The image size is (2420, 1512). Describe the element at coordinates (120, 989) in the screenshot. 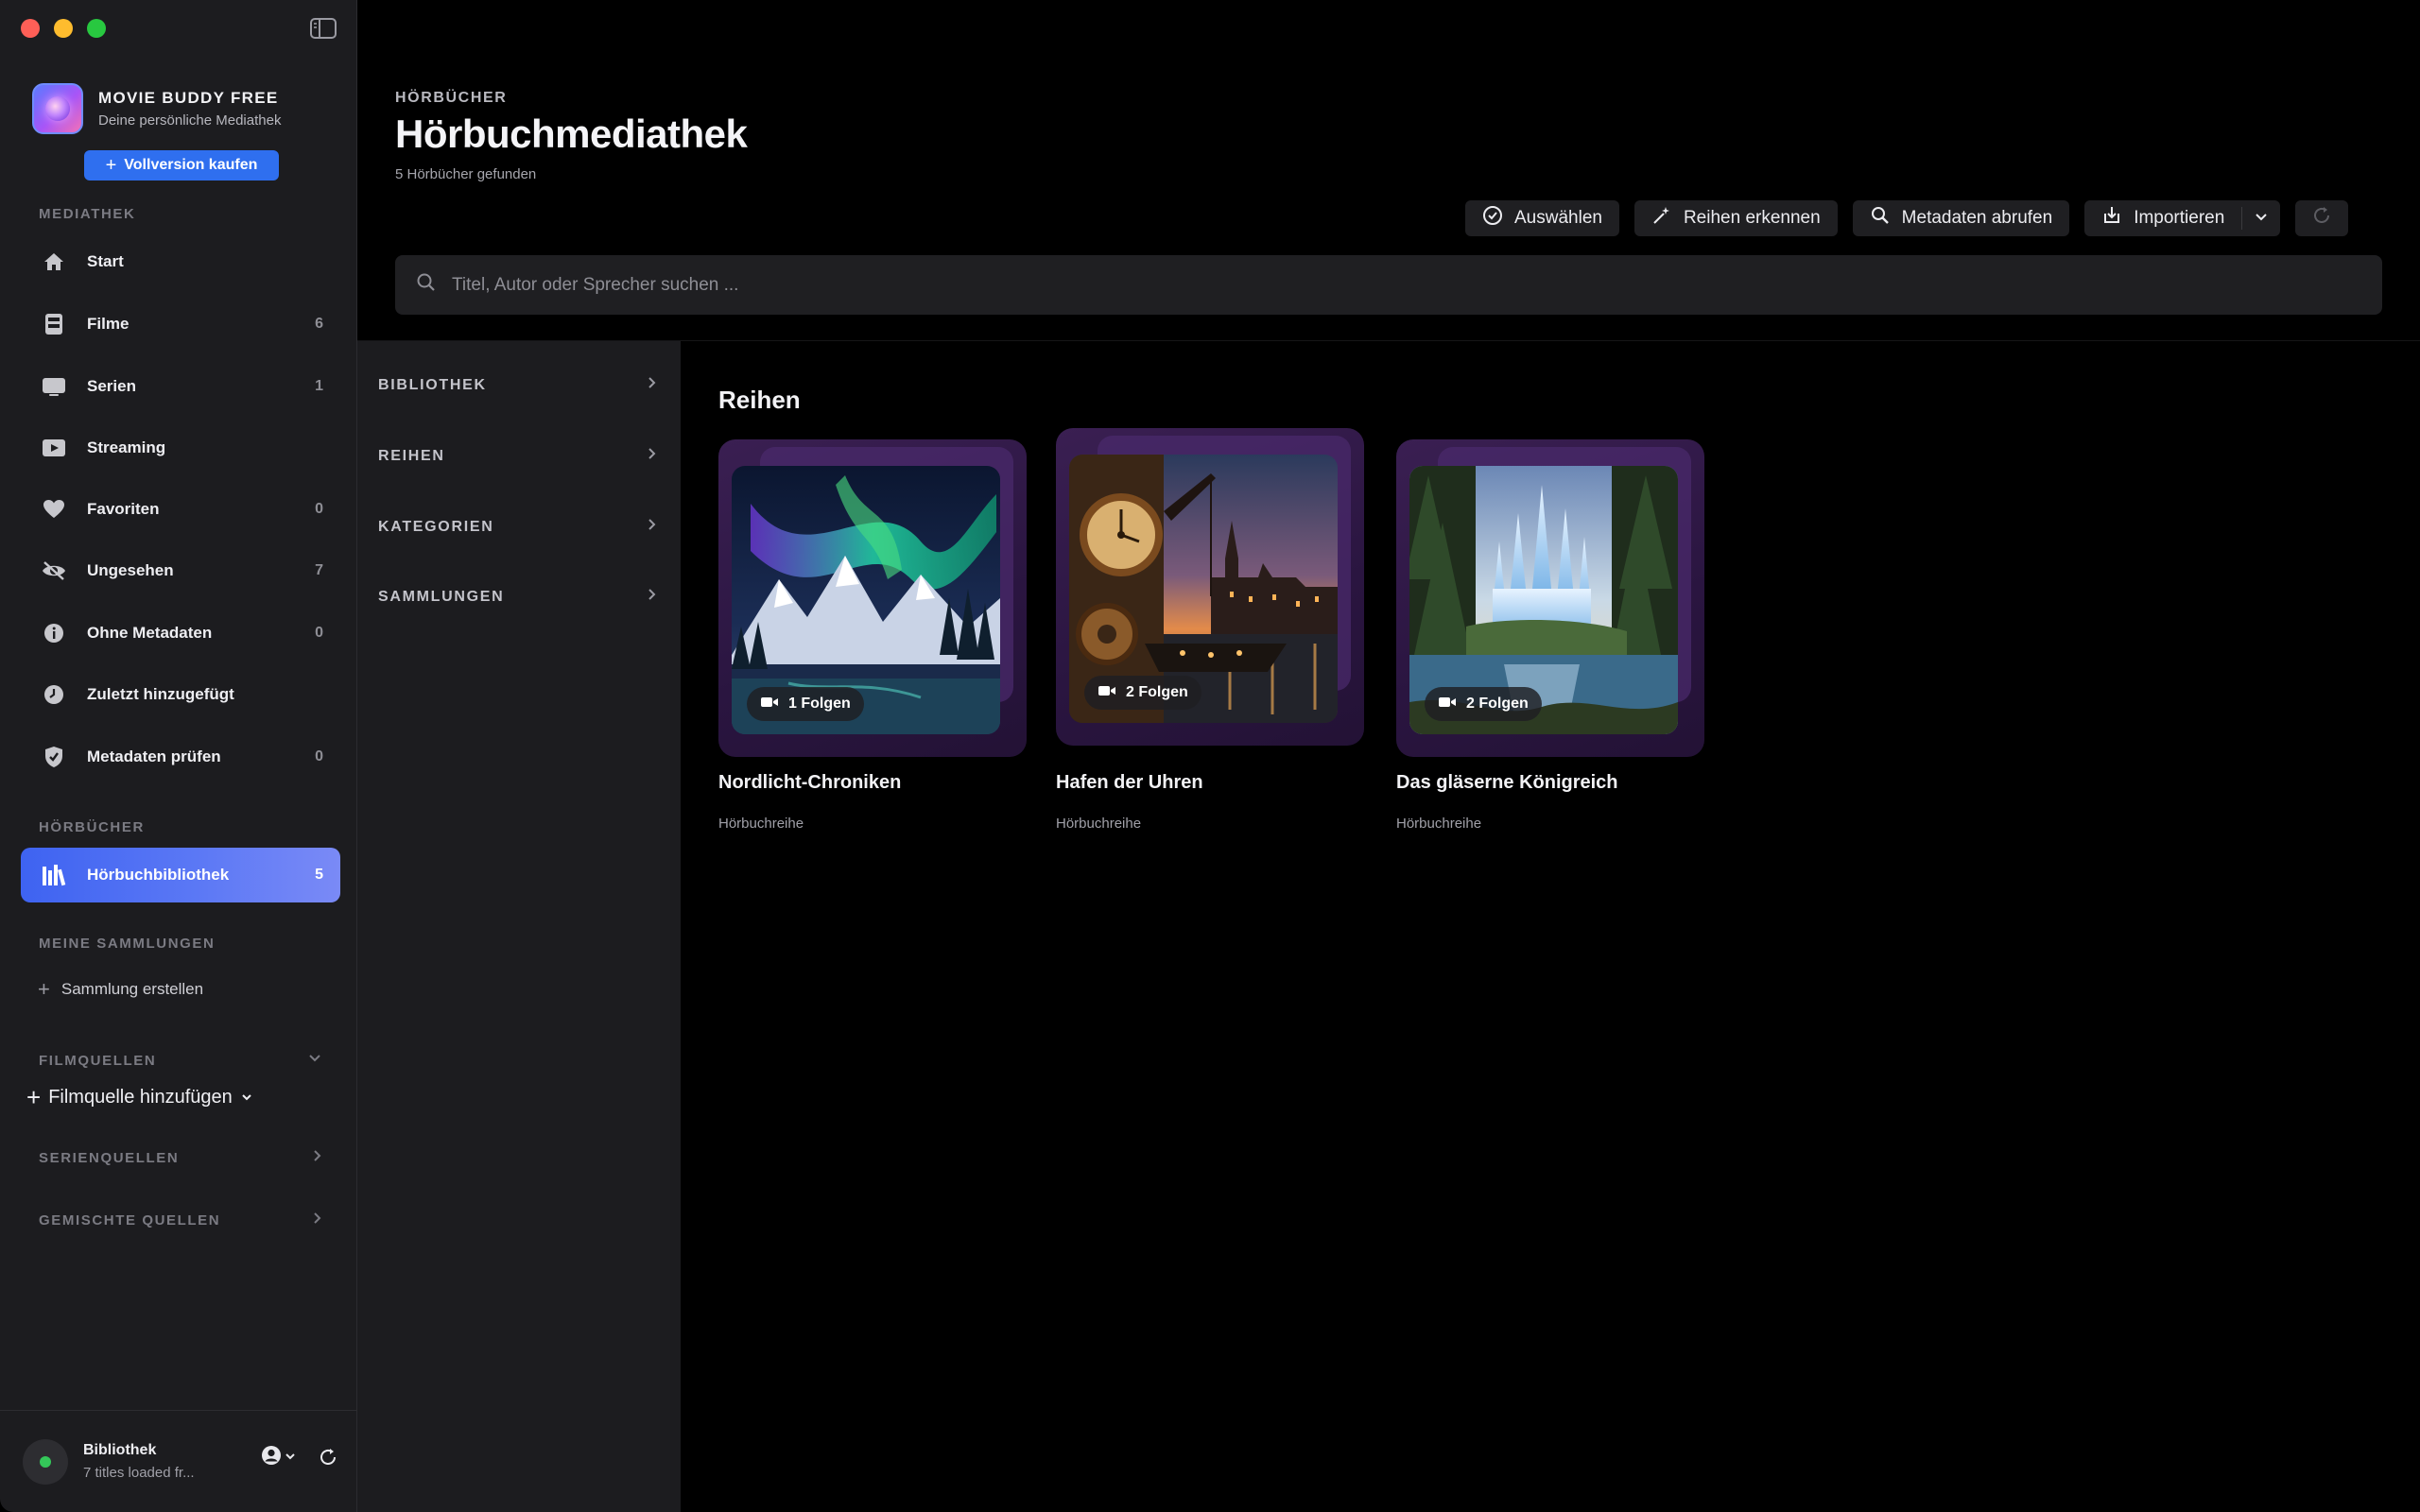

I see `create-collection-button: + Sammlung erstellen` at that location.